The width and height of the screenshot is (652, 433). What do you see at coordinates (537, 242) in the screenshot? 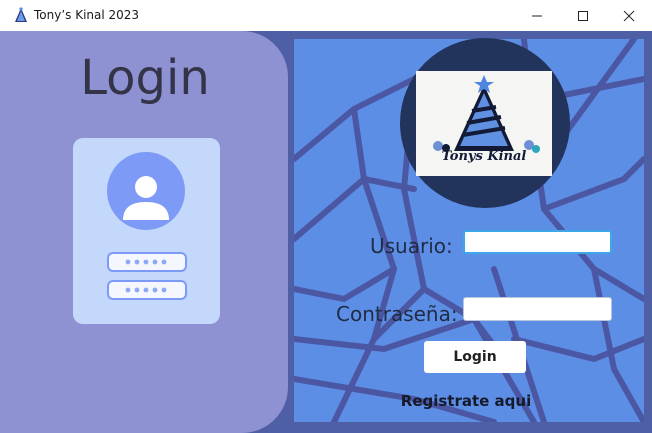
I see `username-field` at bounding box center [537, 242].